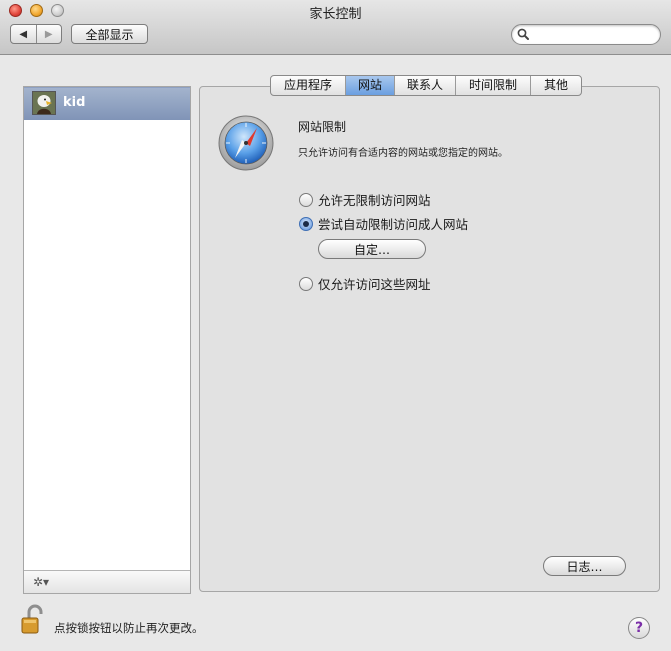 The height and width of the screenshot is (651, 671). Describe the element at coordinates (109, 34) in the screenshot. I see `show-all-button: 全部显示` at that location.